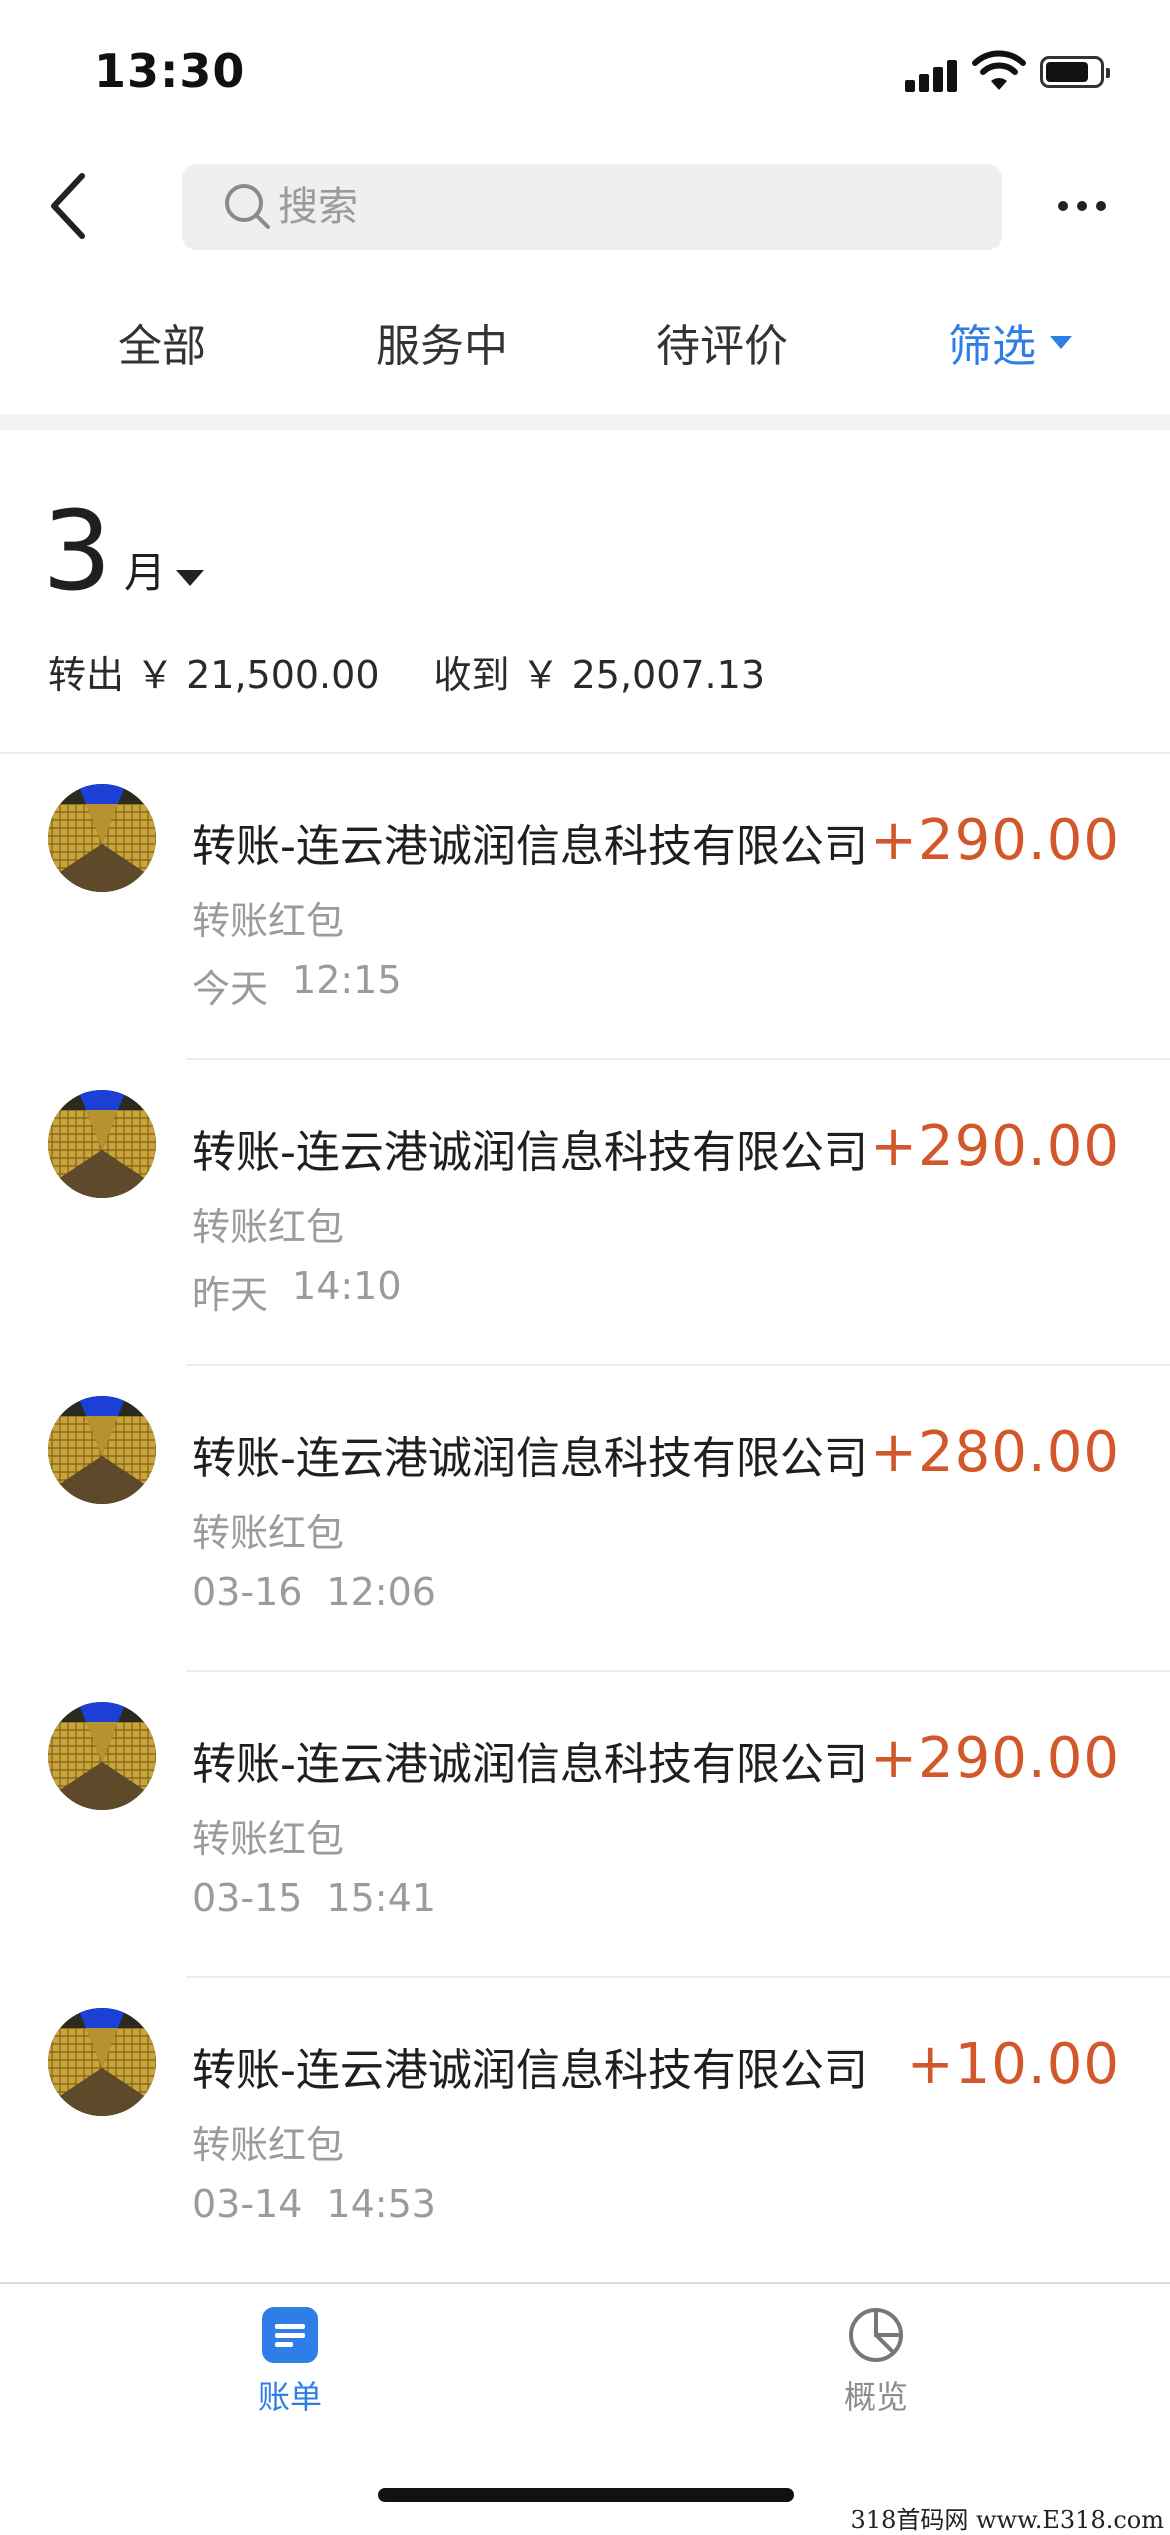 The width and height of the screenshot is (1170, 2535). Describe the element at coordinates (247, 1898) in the screenshot. I see `transaction-date: 03-15` at that location.